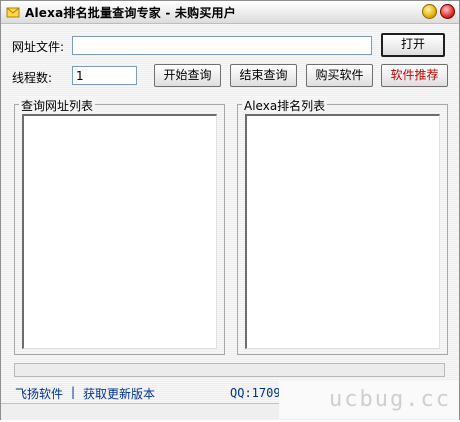 The height and width of the screenshot is (422, 460). I want to click on envelope-icon, so click(13, 12).